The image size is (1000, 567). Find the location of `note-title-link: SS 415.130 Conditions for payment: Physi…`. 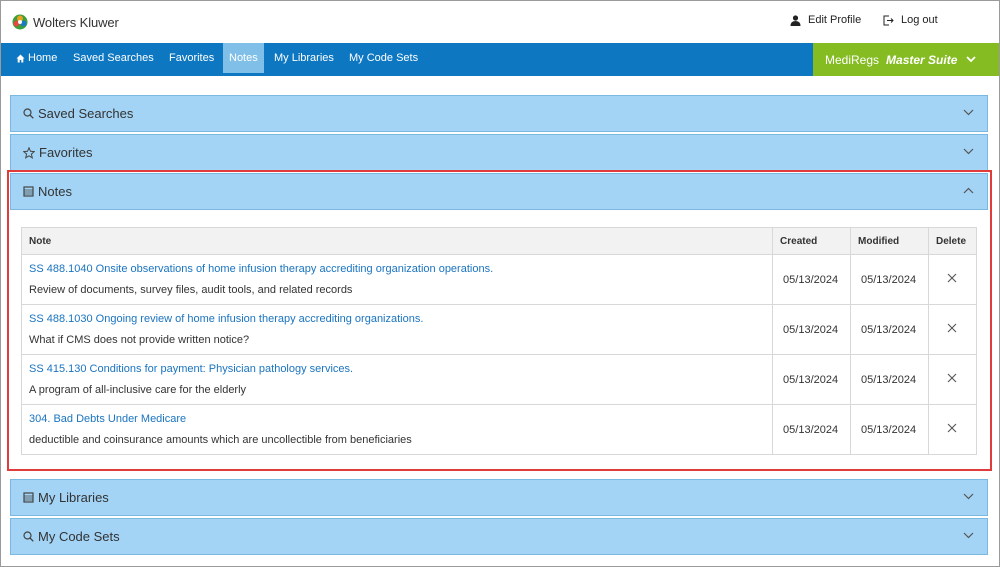

note-title-link: SS 415.130 Conditions for payment: Physi… is located at coordinates (400, 369).